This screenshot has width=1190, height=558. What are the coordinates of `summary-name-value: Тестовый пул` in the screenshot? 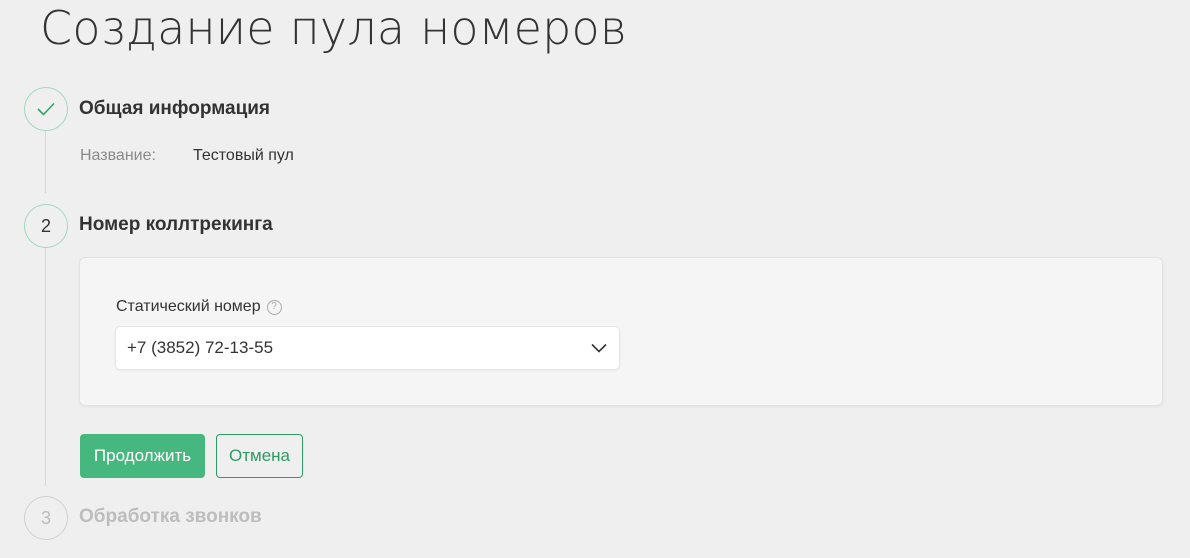 It's located at (243, 155).